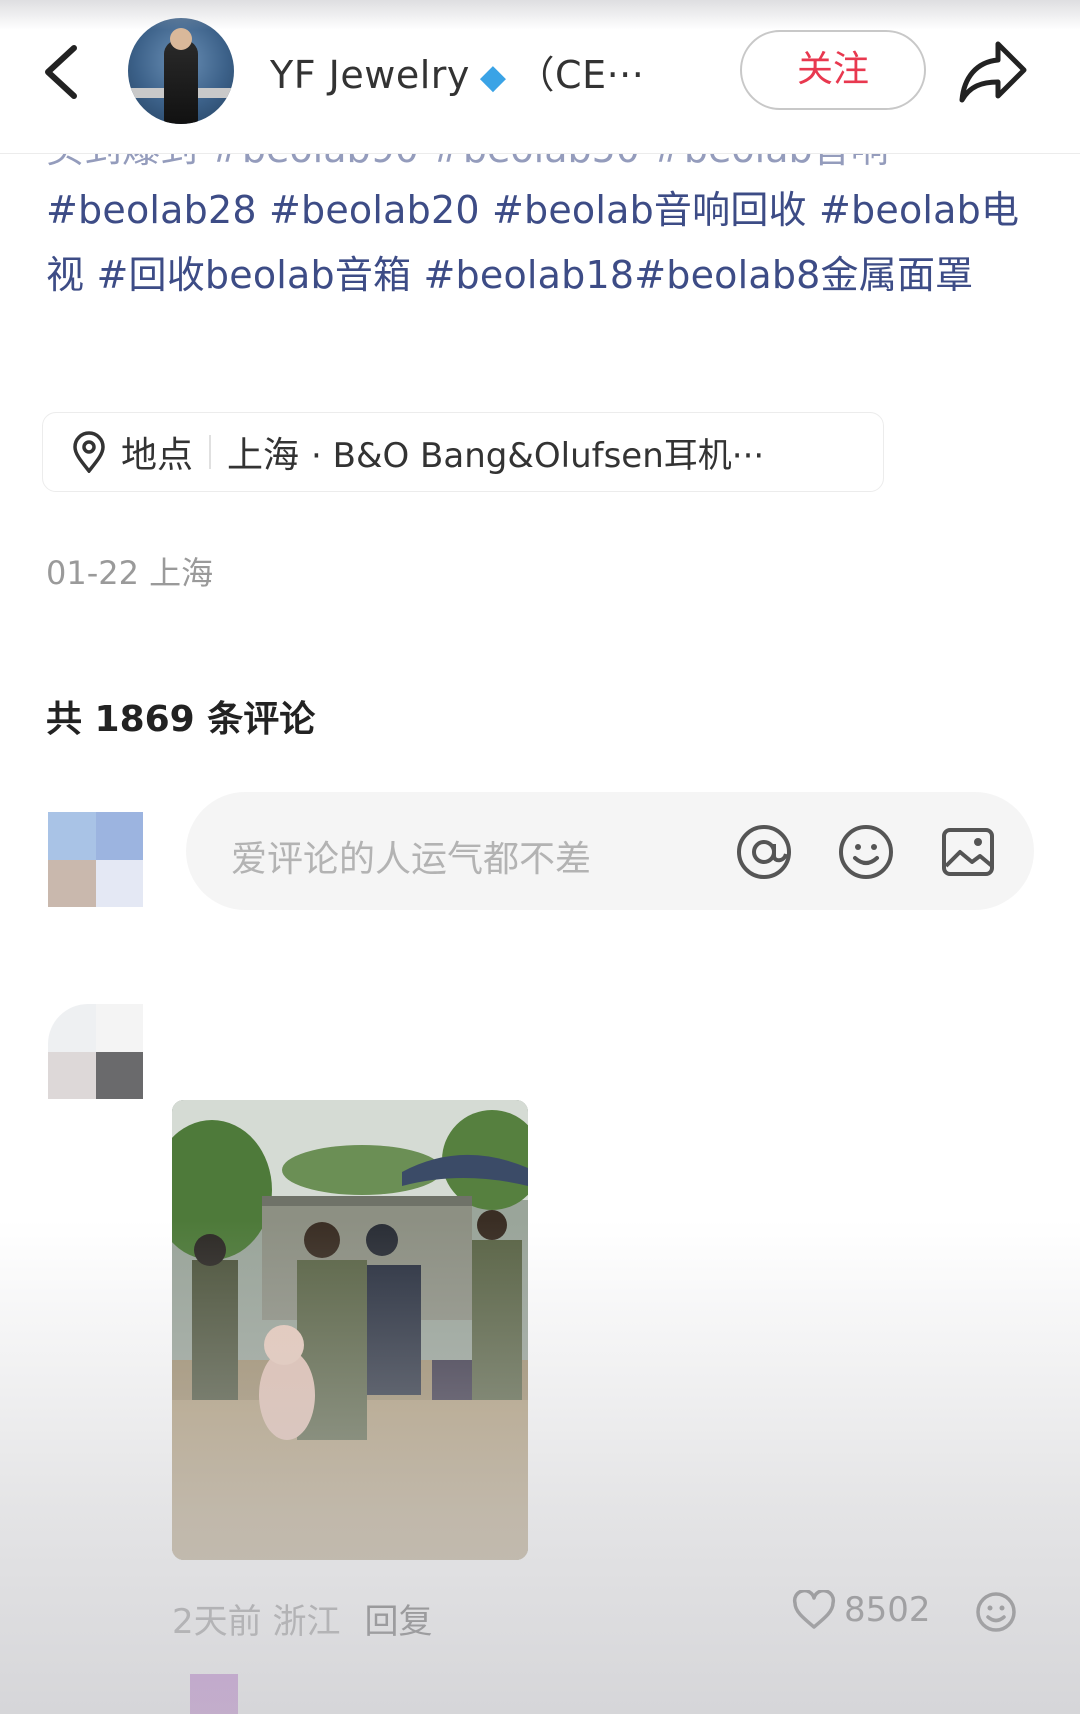 Image resolution: width=1080 pixels, height=1714 pixels. What do you see at coordinates (181, 719) in the screenshot?
I see `comment-count: 共 1869 条评论` at bounding box center [181, 719].